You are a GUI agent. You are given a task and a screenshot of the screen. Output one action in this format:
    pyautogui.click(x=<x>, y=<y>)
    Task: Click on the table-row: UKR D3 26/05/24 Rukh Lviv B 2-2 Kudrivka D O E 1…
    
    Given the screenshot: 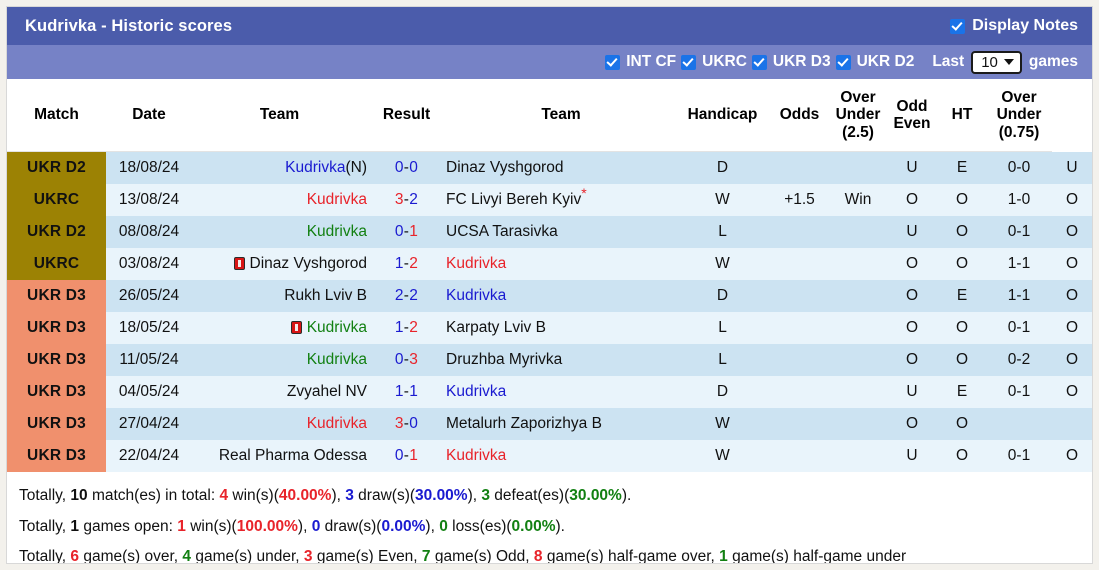 What is the action you would take?
    pyautogui.click(x=549, y=296)
    